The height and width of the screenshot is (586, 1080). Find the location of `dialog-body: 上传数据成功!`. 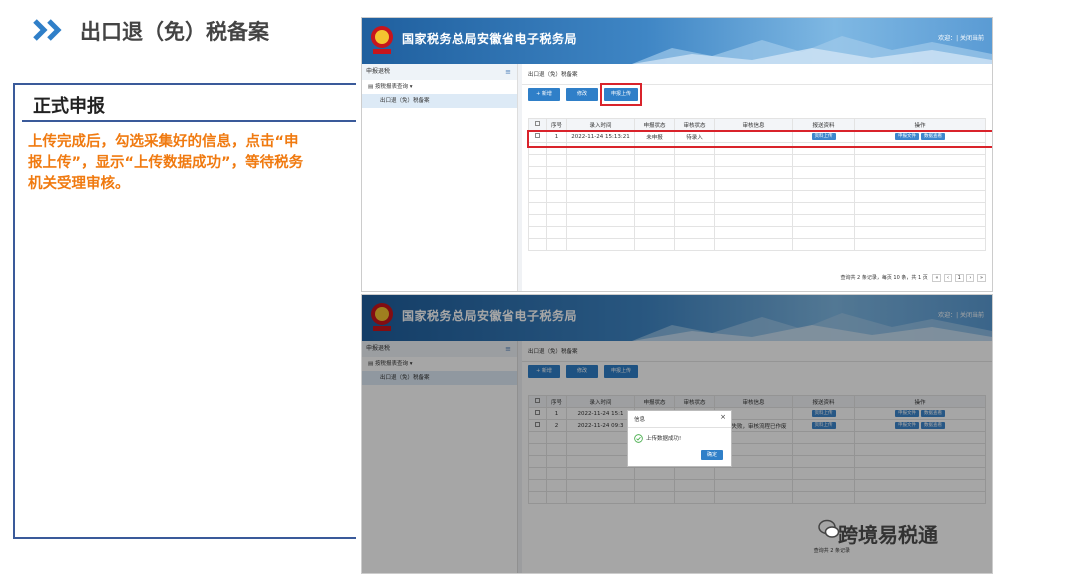

dialog-body: 上传数据成功! is located at coordinates (679, 438).